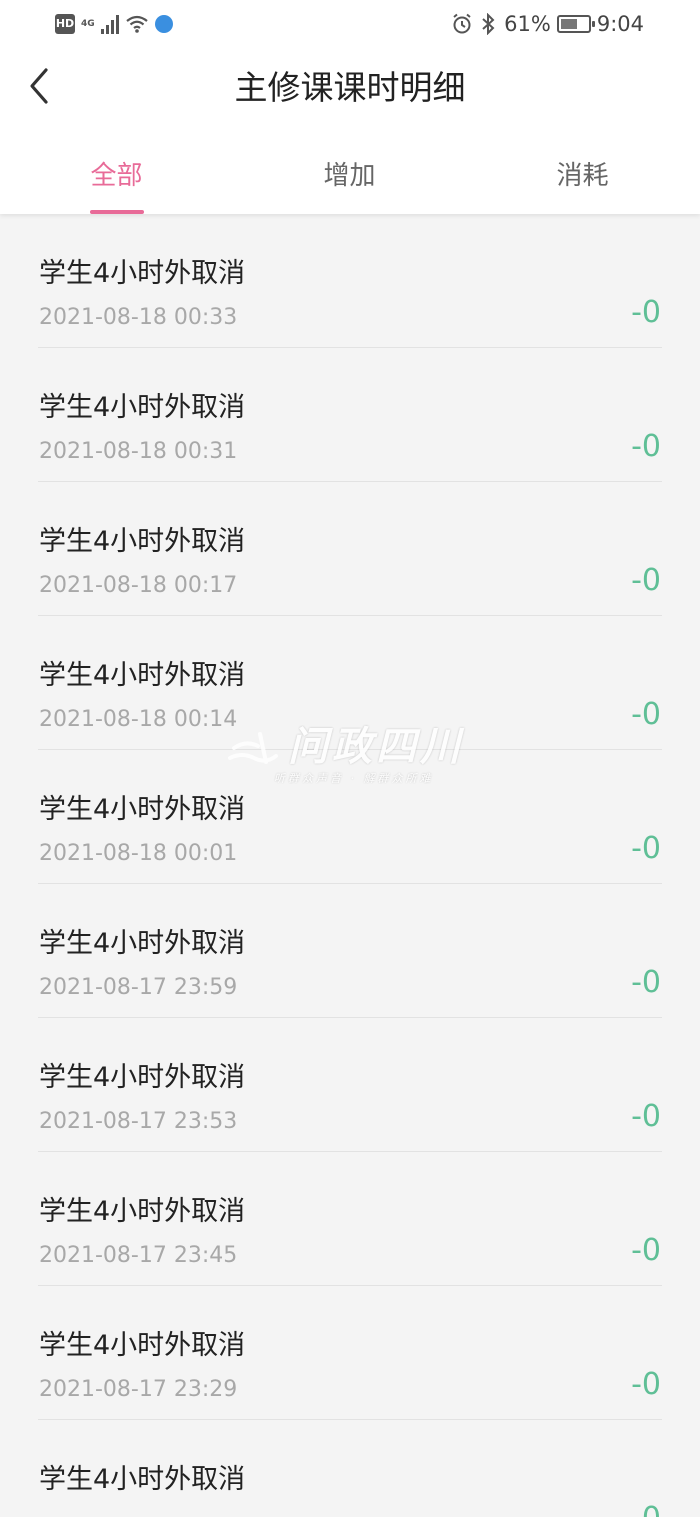 This screenshot has height=1517, width=700. Describe the element at coordinates (354, 778) in the screenshot. I see `watermark-subtitle: 听群众声音 · 解群众所难` at that location.